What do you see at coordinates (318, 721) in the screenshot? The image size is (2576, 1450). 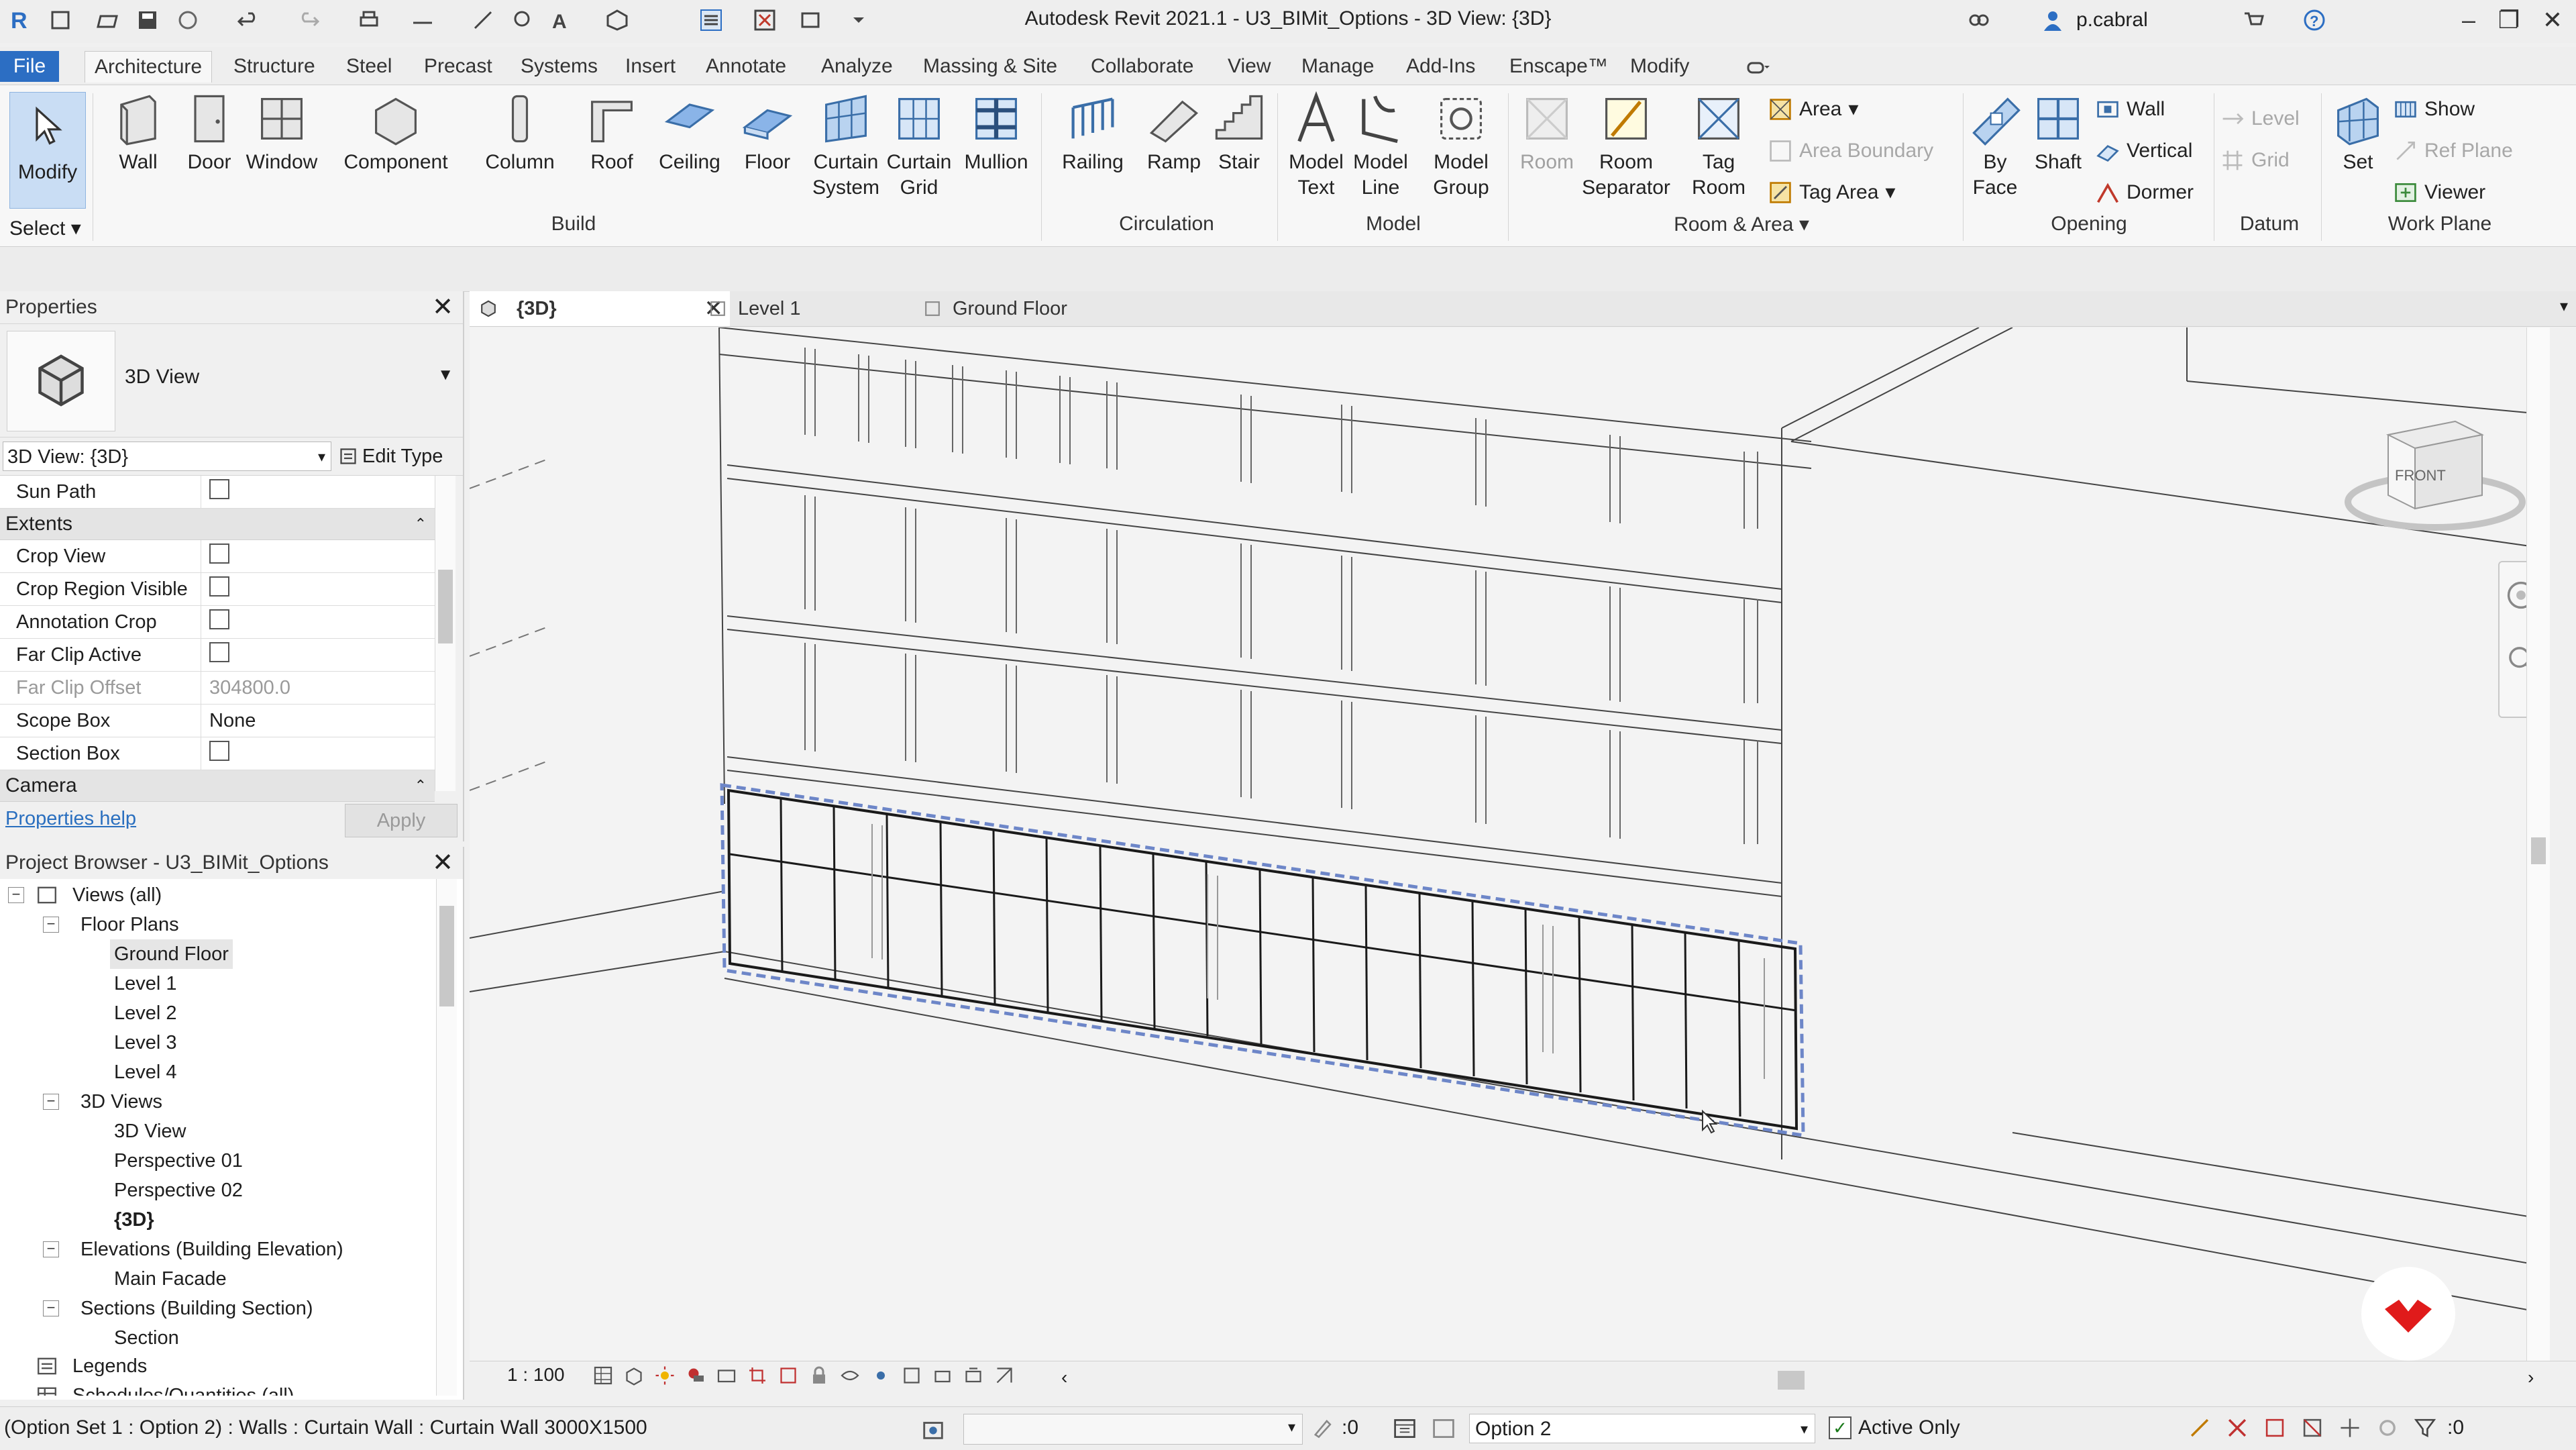 I see `scope-box-value: None` at bounding box center [318, 721].